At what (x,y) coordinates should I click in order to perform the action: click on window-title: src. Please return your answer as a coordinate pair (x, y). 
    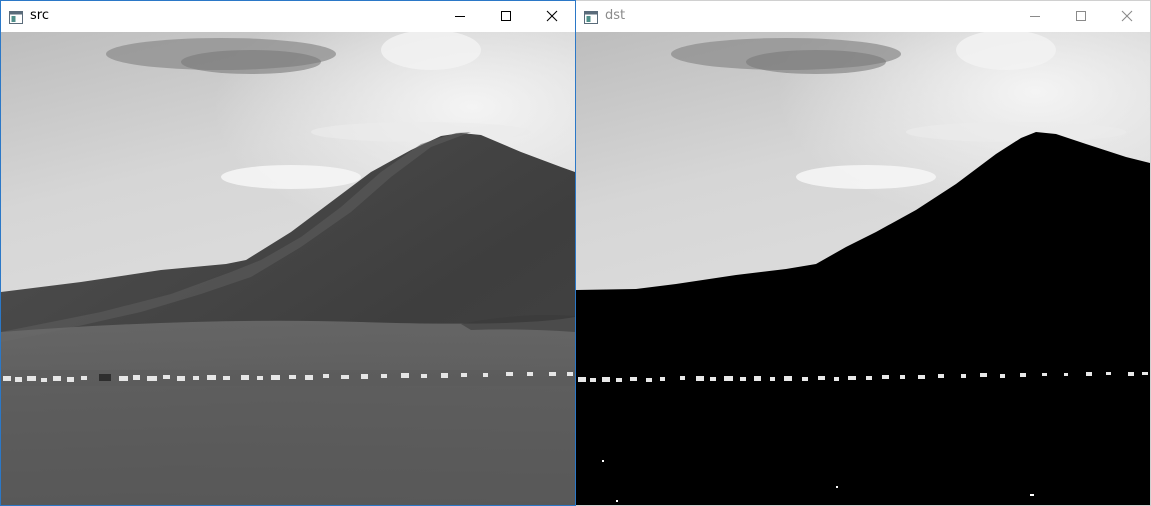
    Looking at the image, I should click on (39, 15).